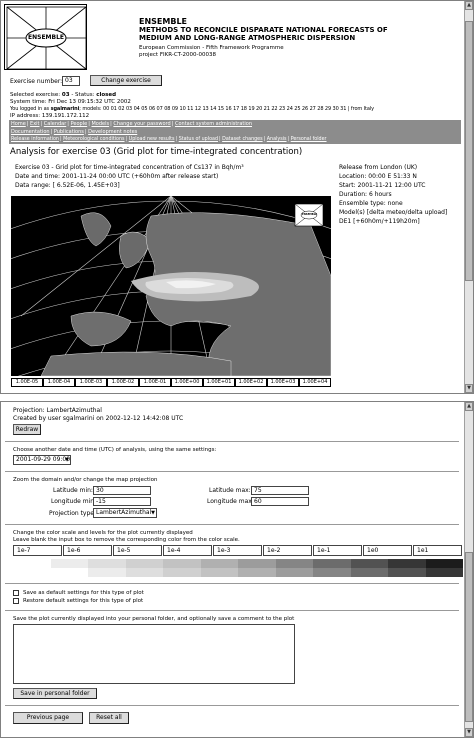  What do you see at coordinates (65, 95) in the screenshot?
I see `selected-exercise-value: 03` at bounding box center [65, 95].